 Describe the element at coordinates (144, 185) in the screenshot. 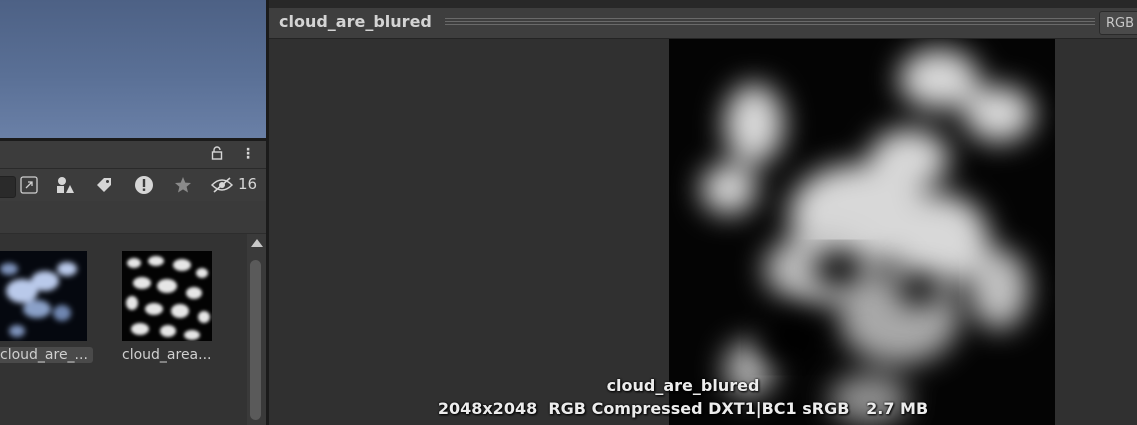

I see `warning-filter-icon` at that location.